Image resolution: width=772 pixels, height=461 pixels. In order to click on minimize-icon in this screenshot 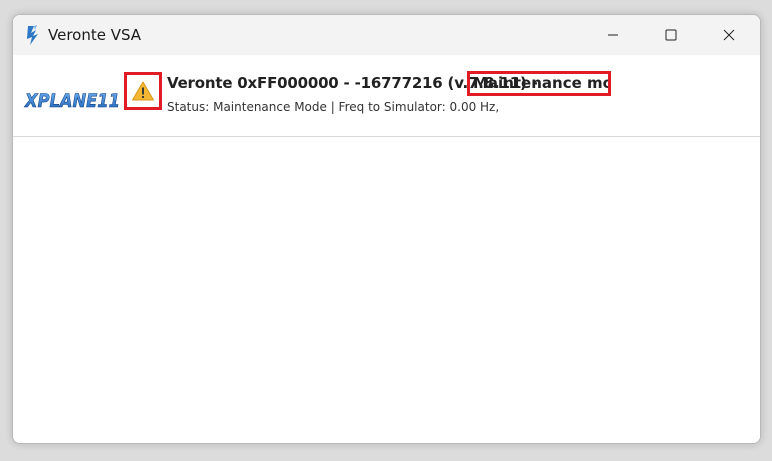, I will do `click(613, 35)`.